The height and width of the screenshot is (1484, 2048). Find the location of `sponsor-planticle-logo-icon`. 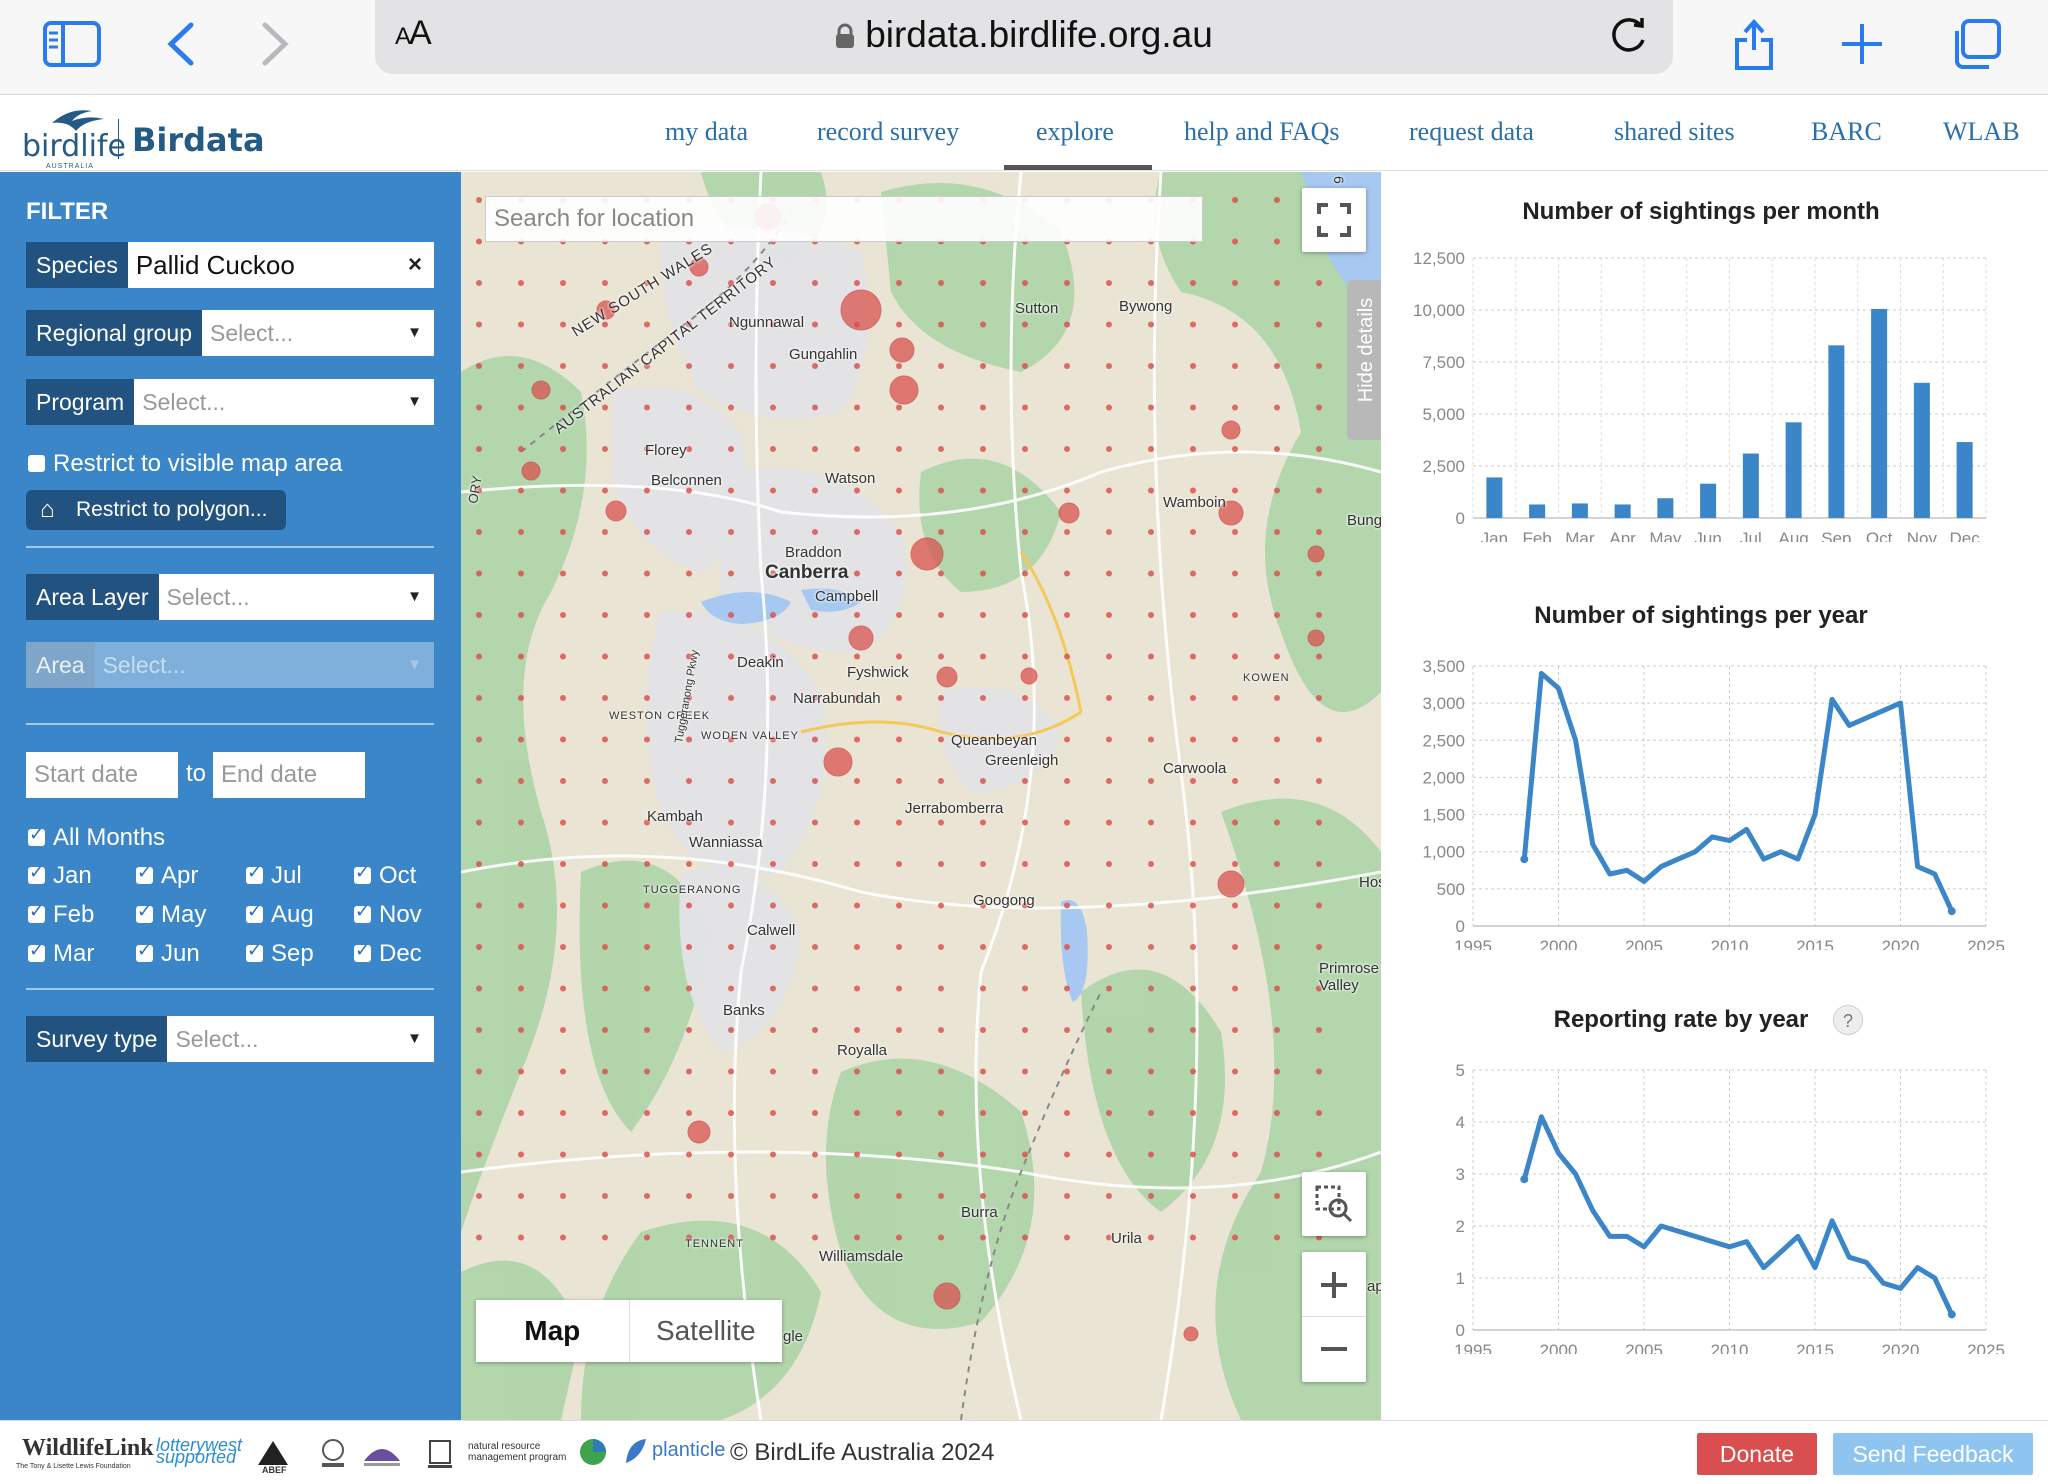

sponsor-planticle-logo-icon is located at coordinates (635, 1452).